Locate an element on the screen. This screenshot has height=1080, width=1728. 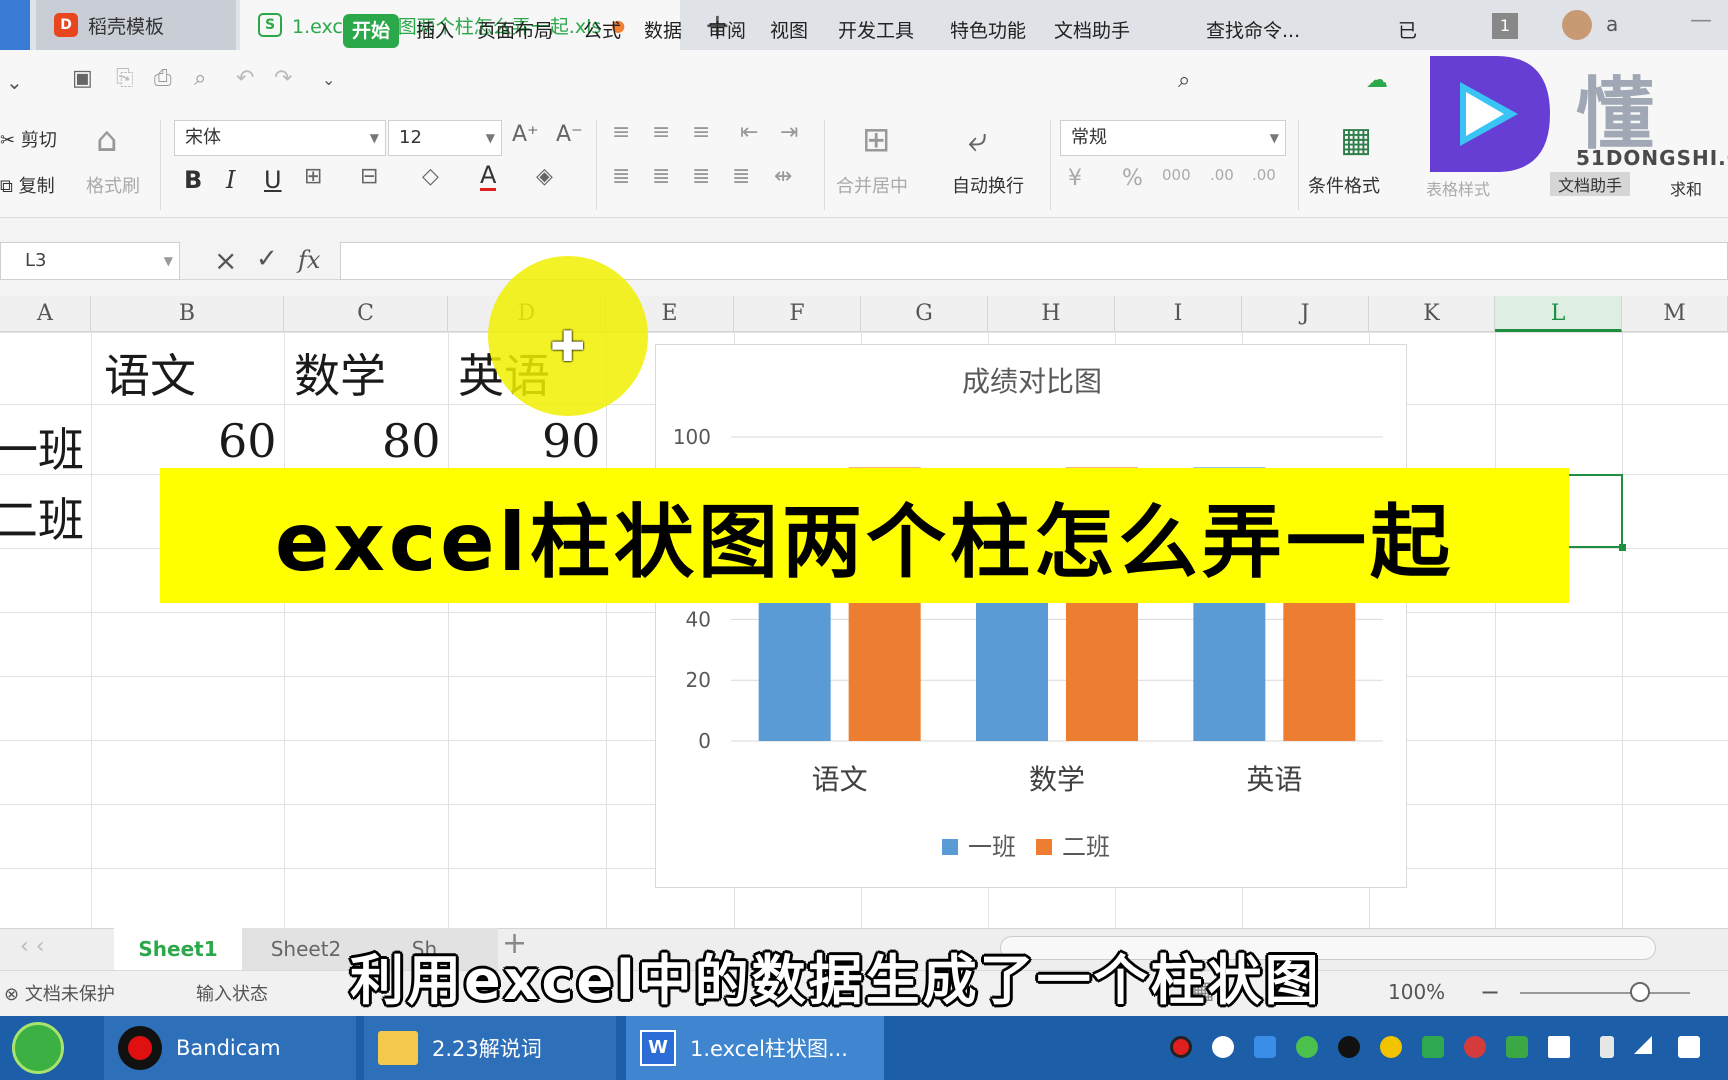
font-color-icon: A is located at coordinates (488, 176).